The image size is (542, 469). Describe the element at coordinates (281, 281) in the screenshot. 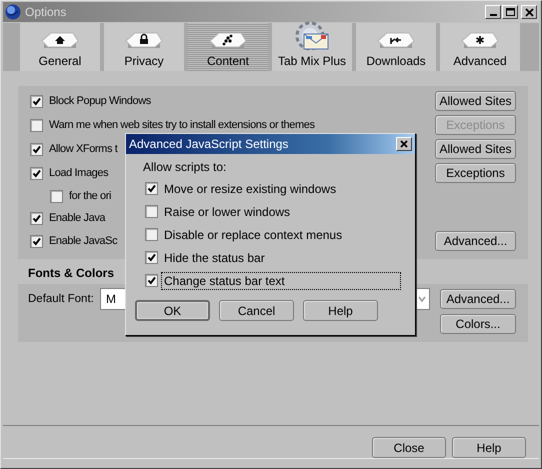

I see `option-label: Change status bar text` at that location.